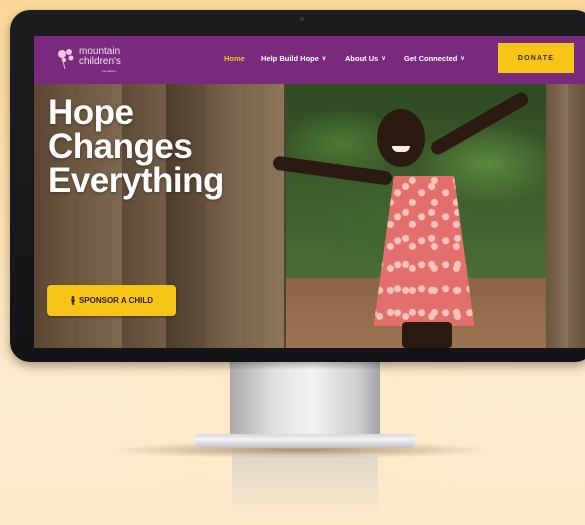 The image size is (585, 525). I want to click on nav-about-us: About Us ∨, so click(365, 58).